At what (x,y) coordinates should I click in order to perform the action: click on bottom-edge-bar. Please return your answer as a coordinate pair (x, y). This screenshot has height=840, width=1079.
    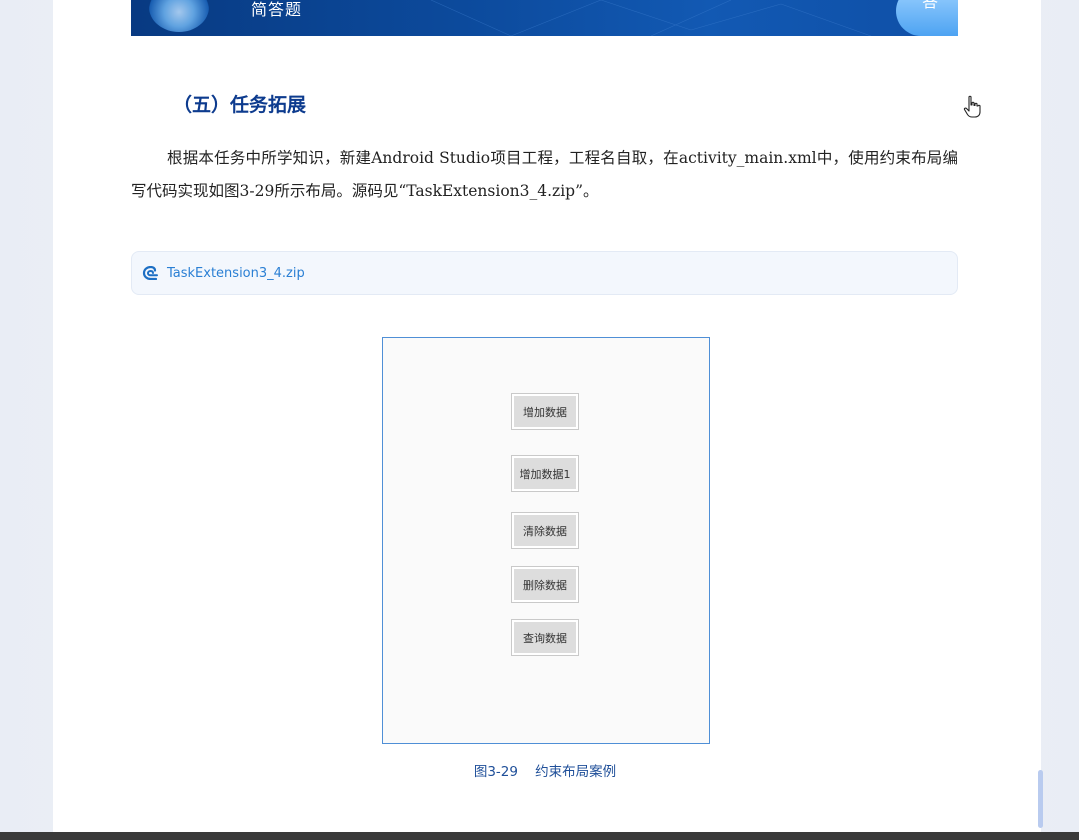
    Looking at the image, I should click on (539, 836).